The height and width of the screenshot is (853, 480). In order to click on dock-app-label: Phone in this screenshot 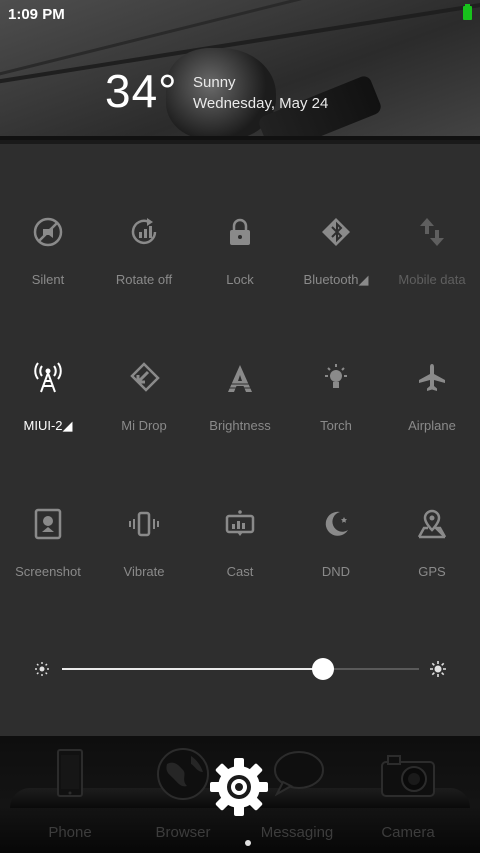, I will do `click(70, 832)`.